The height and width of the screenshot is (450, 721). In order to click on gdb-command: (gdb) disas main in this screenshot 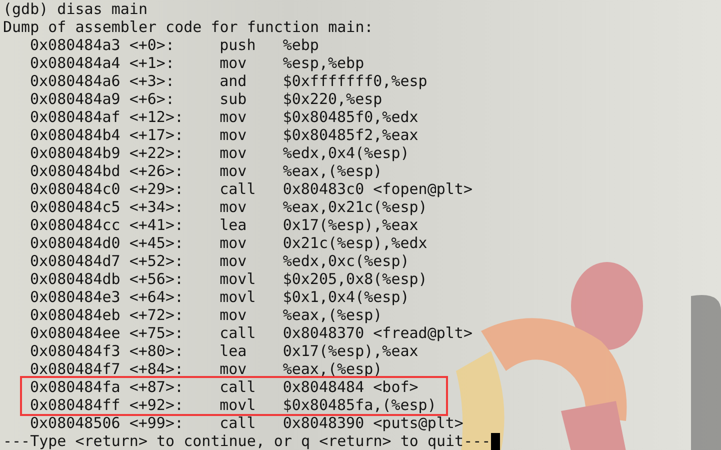, I will do `click(75, 9)`.